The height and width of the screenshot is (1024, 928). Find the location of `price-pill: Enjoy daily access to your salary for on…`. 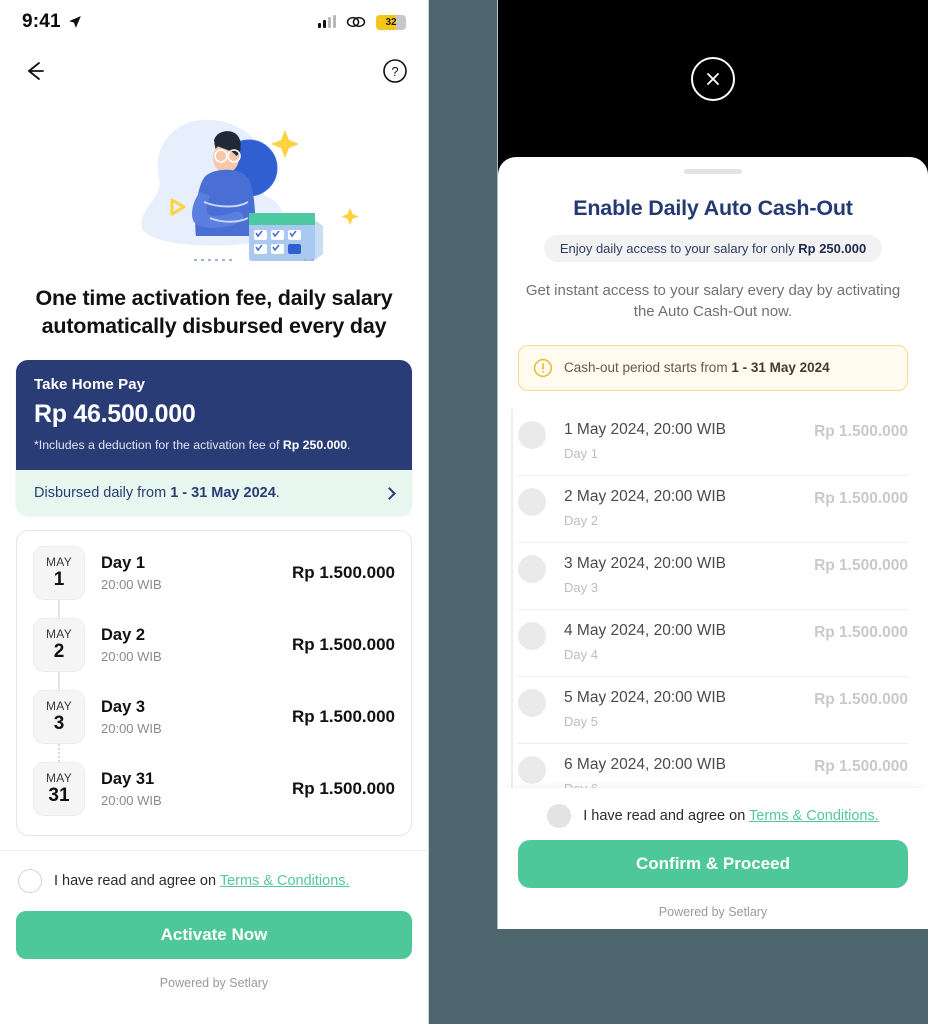

price-pill: Enjoy daily access to your salary for on… is located at coordinates (713, 248).